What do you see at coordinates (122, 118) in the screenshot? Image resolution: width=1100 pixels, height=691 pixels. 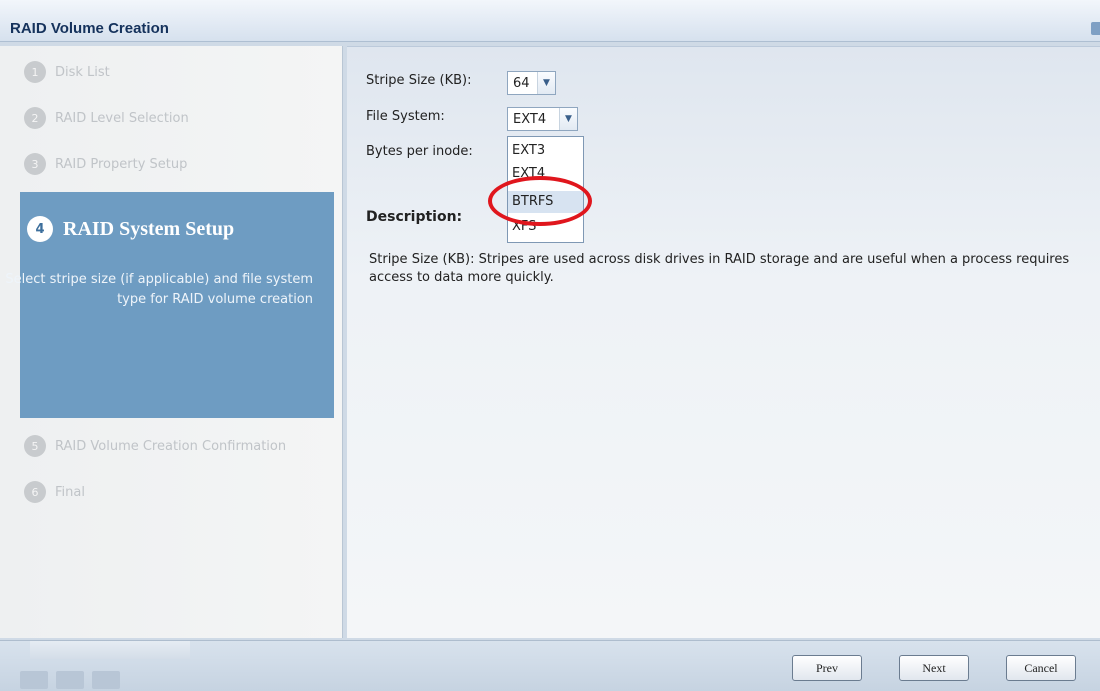 I see `step-label: RAID Level Selection` at bounding box center [122, 118].